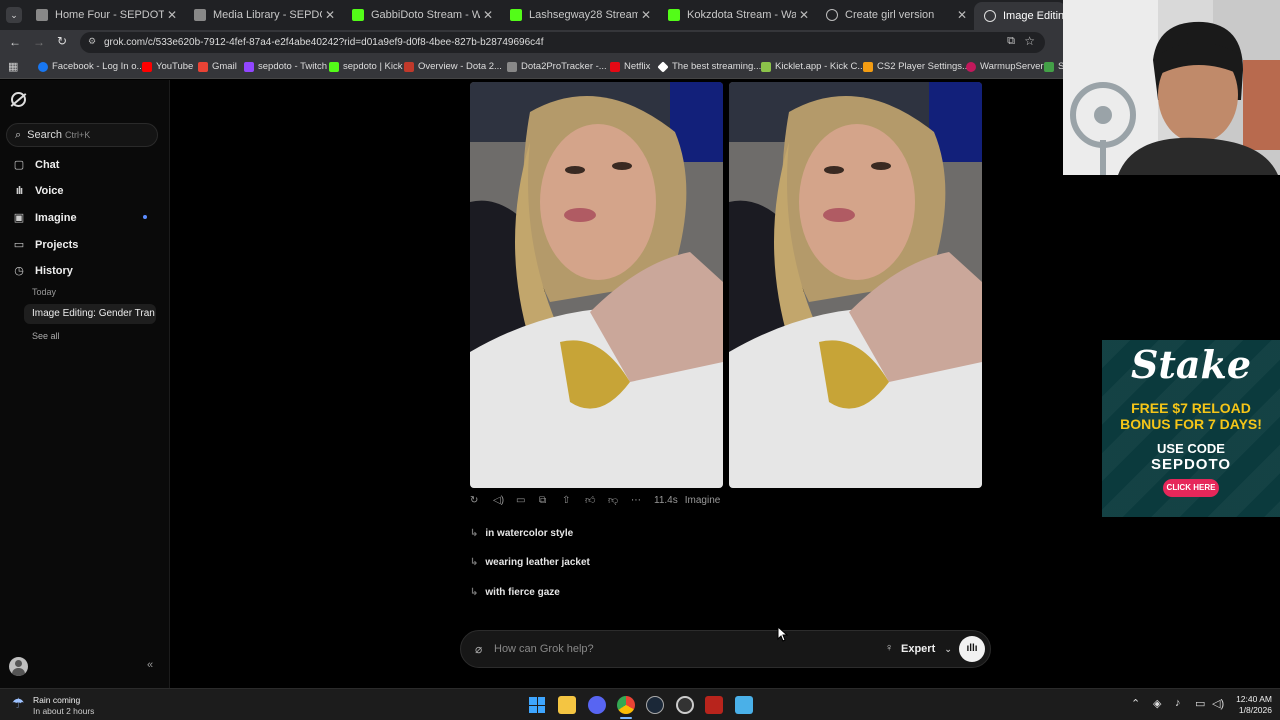  What do you see at coordinates (868, 66) in the screenshot?
I see `cs2-icon` at bounding box center [868, 66].